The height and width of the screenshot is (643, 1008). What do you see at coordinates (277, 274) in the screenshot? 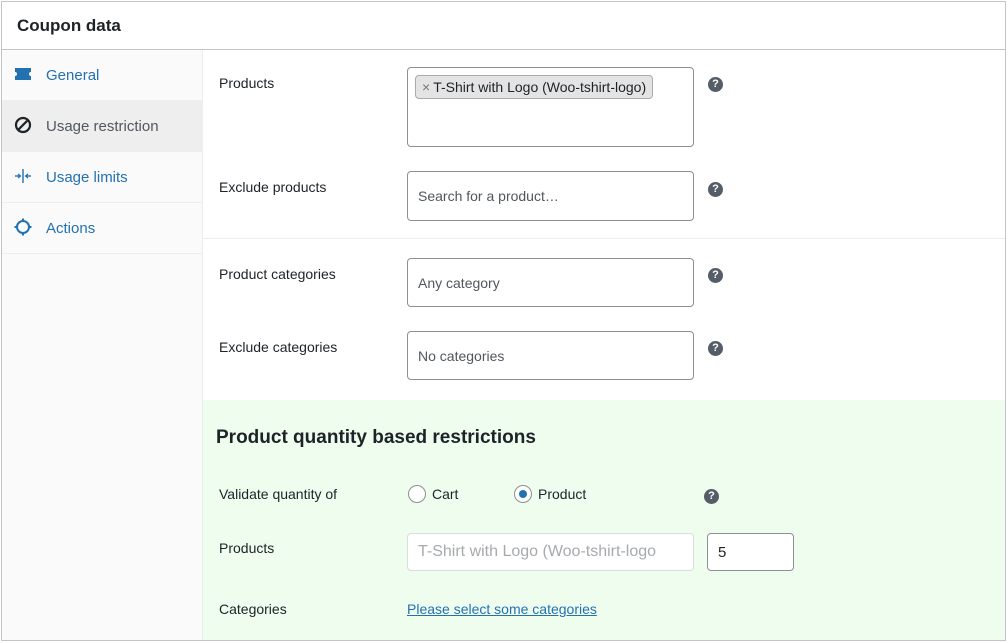
I see `product-categories-label: Product categories` at bounding box center [277, 274].